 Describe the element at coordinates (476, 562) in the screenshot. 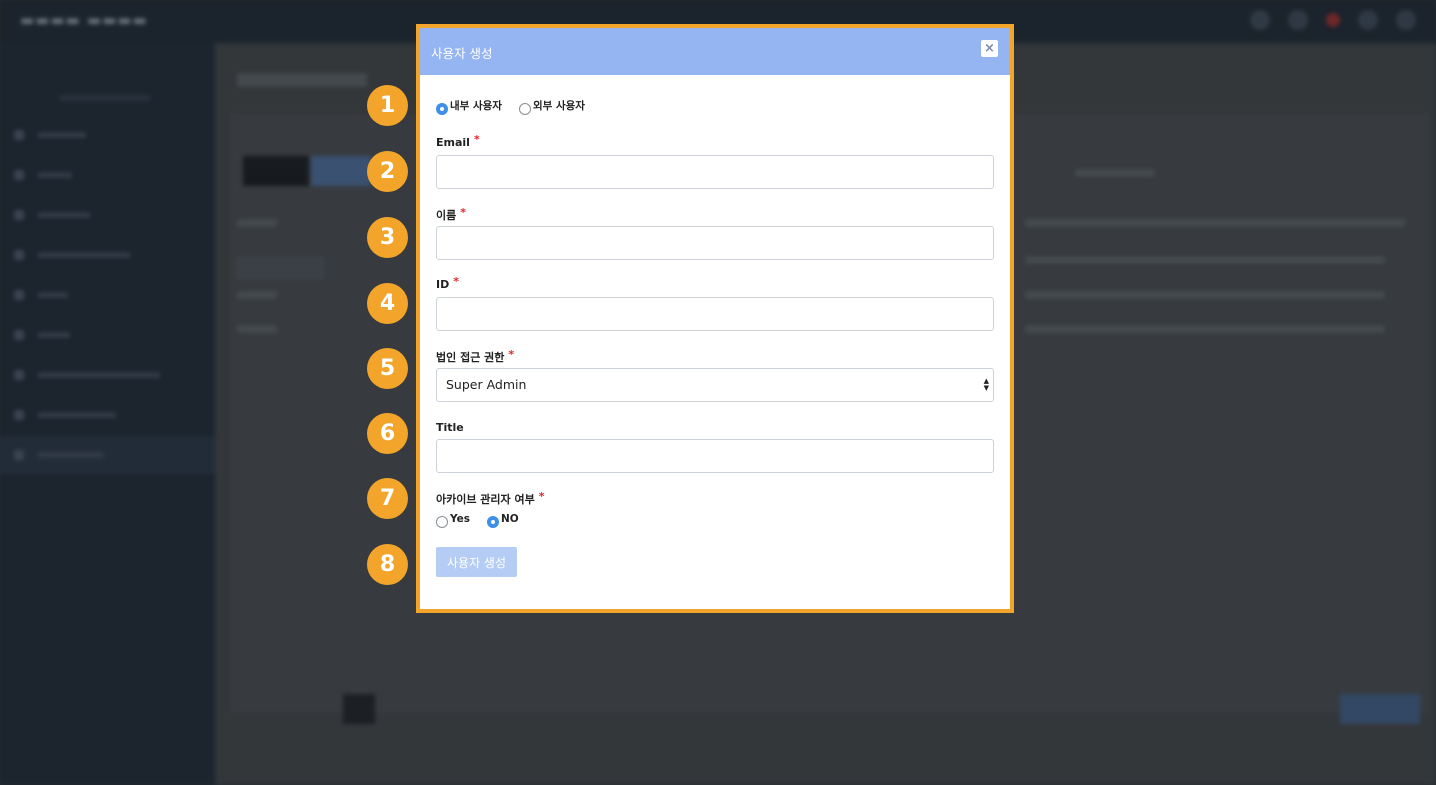

I see `create-user-button: 사용자 생성` at that location.